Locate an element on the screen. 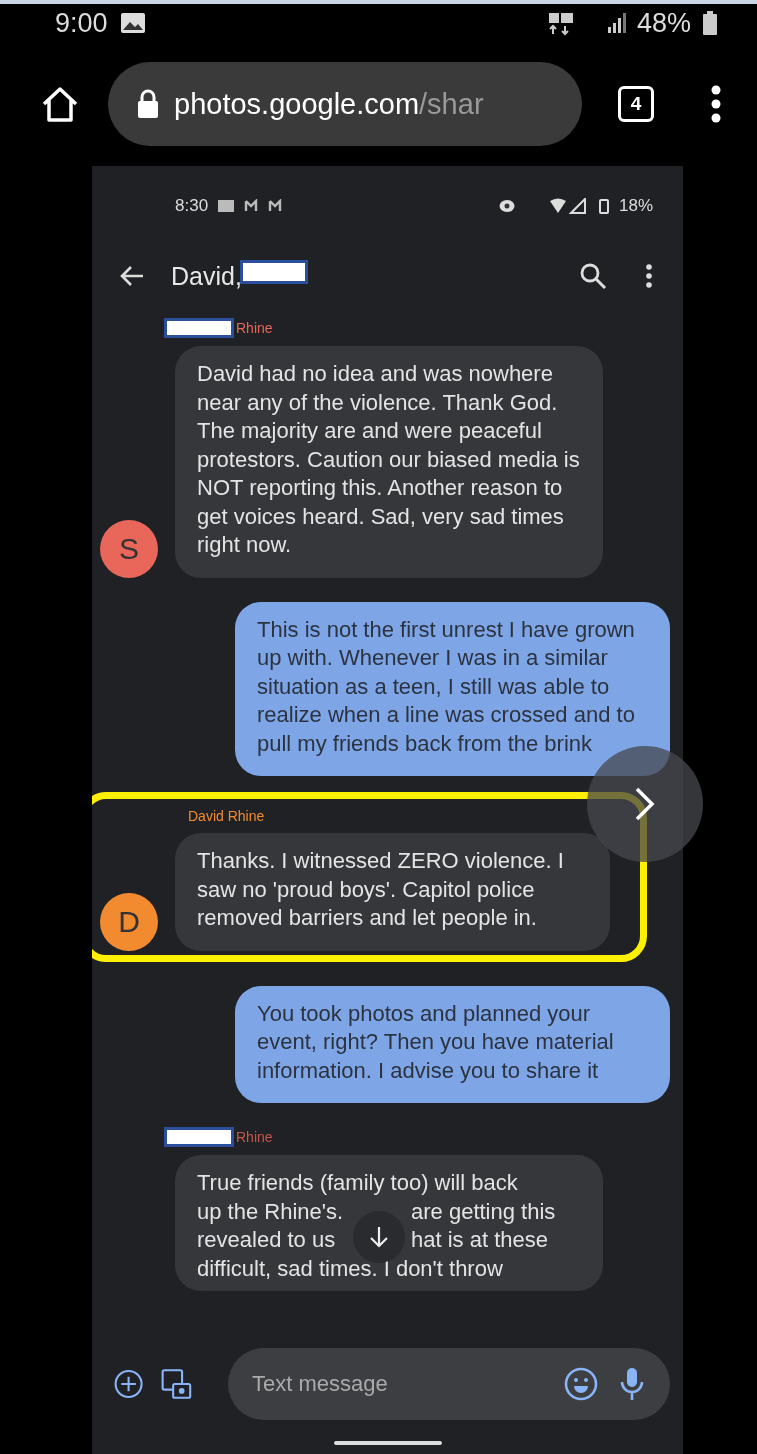 The height and width of the screenshot is (1454, 757). message-text: are getting this is located at coordinates (483, 1211).